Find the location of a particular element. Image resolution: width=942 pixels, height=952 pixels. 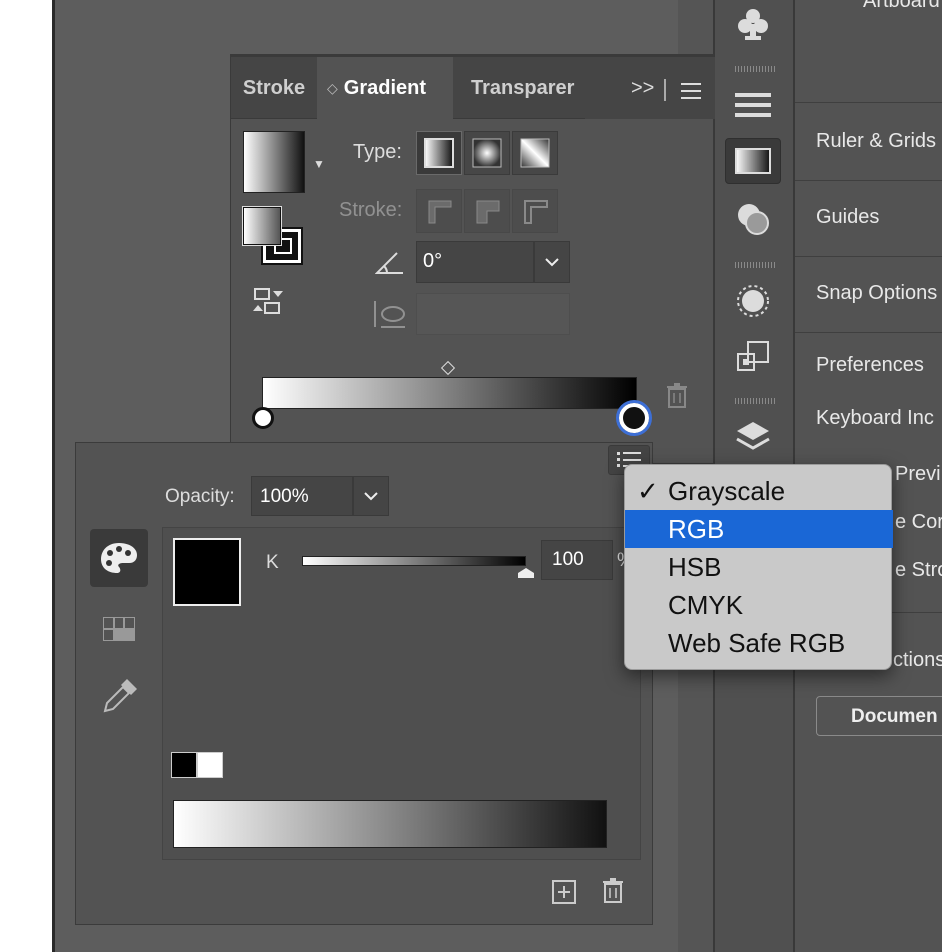

appearance-icon is located at coordinates (753, 301).